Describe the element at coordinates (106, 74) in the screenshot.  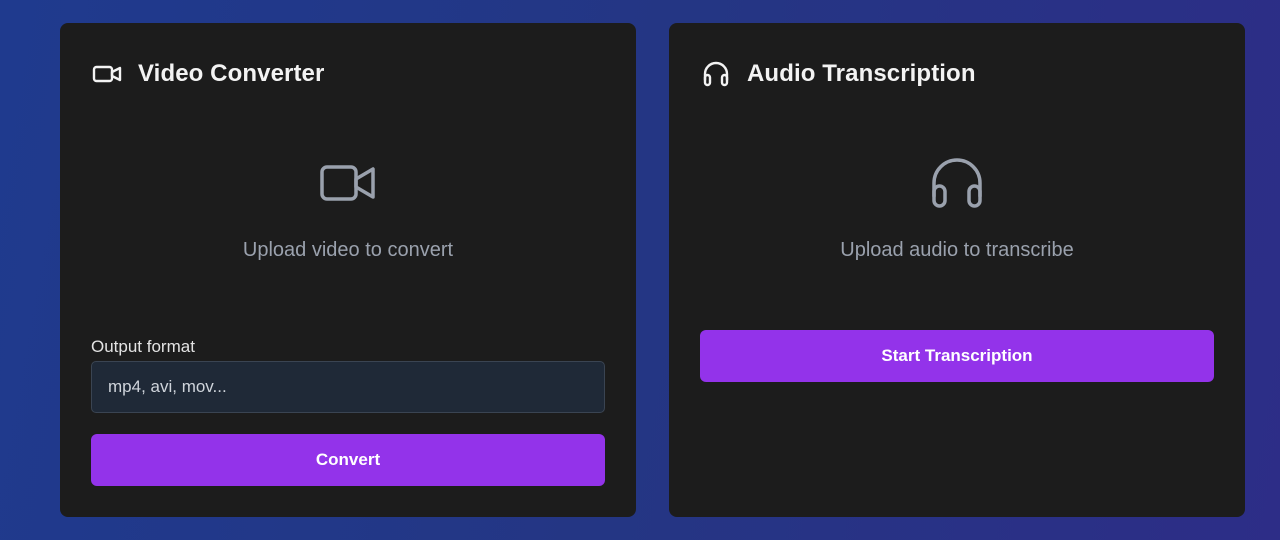
I see `video-camera-icon` at that location.